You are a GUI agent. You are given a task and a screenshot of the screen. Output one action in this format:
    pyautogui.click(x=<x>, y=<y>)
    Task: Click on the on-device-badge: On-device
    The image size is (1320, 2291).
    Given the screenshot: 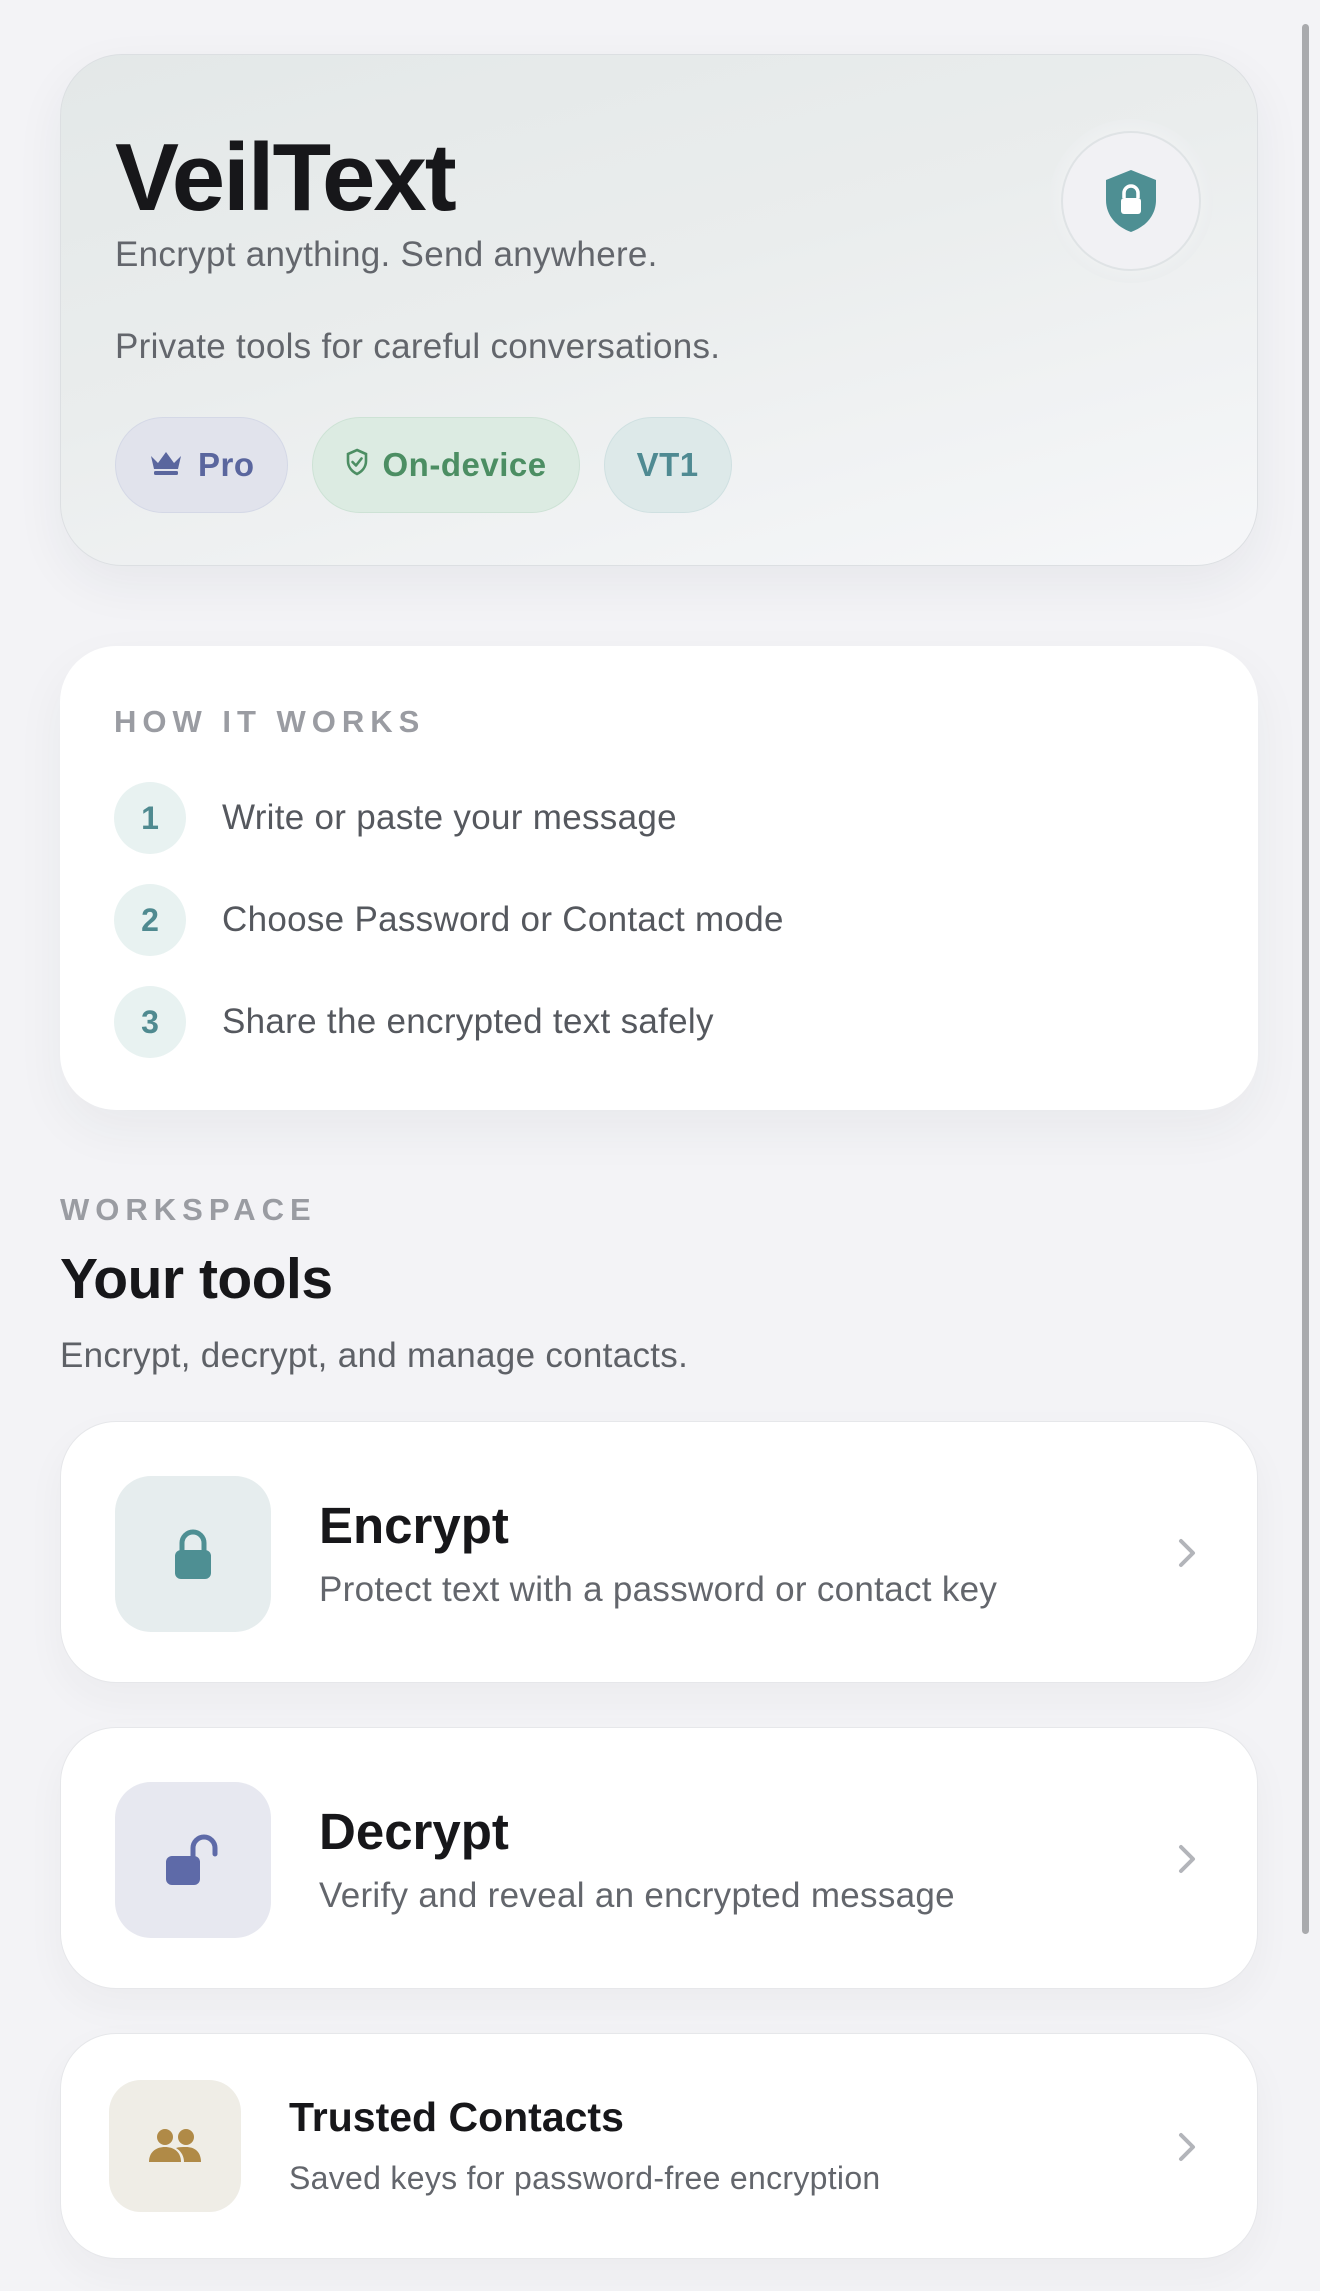 What is the action you would take?
    pyautogui.click(x=445, y=465)
    